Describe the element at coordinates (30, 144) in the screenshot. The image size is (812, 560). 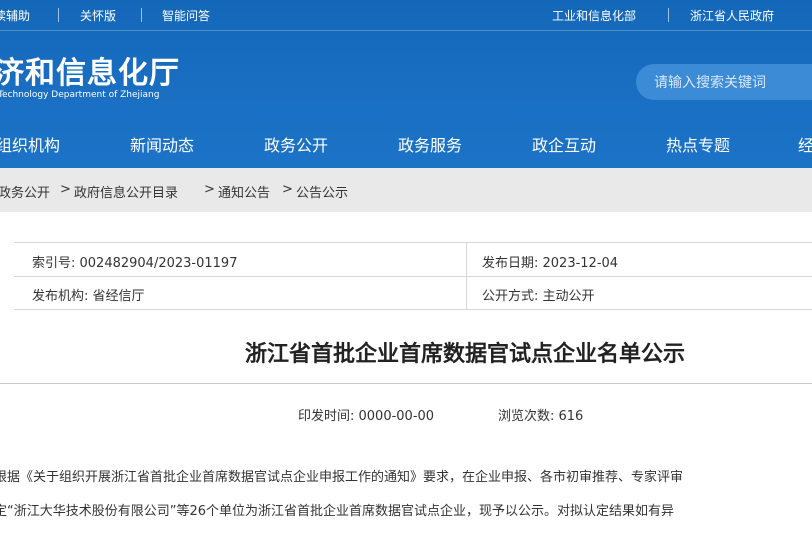
I see `nav-item-org: 组织机构` at that location.